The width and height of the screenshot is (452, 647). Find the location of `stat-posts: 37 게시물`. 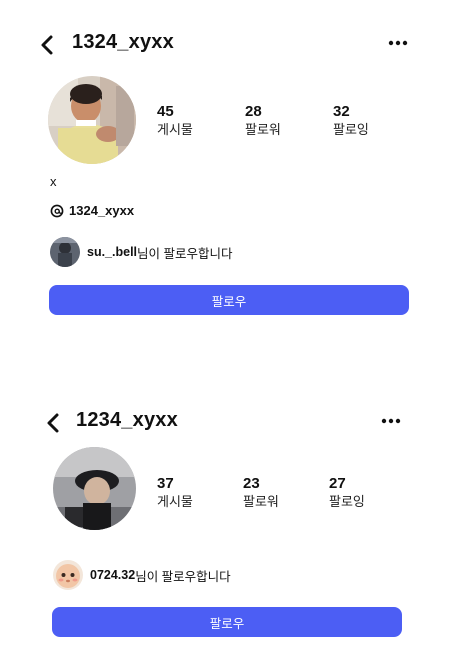

stat-posts: 37 게시물 is located at coordinates (175, 492).